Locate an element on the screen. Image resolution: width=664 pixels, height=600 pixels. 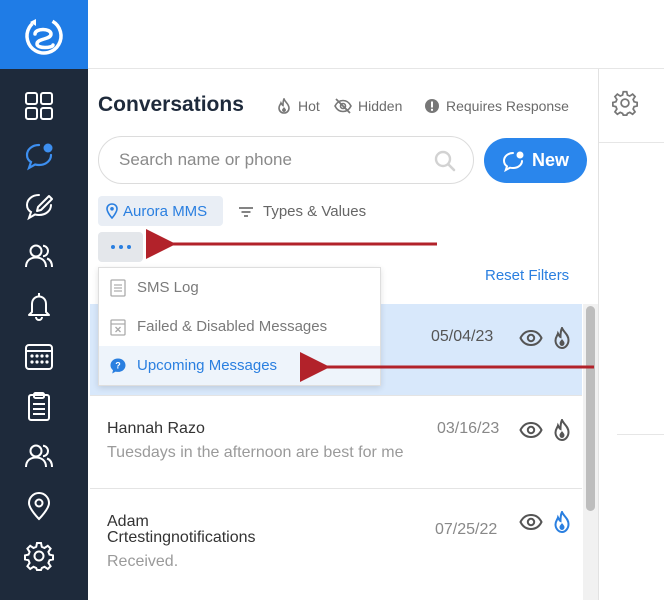
search-box is located at coordinates (286, 160).